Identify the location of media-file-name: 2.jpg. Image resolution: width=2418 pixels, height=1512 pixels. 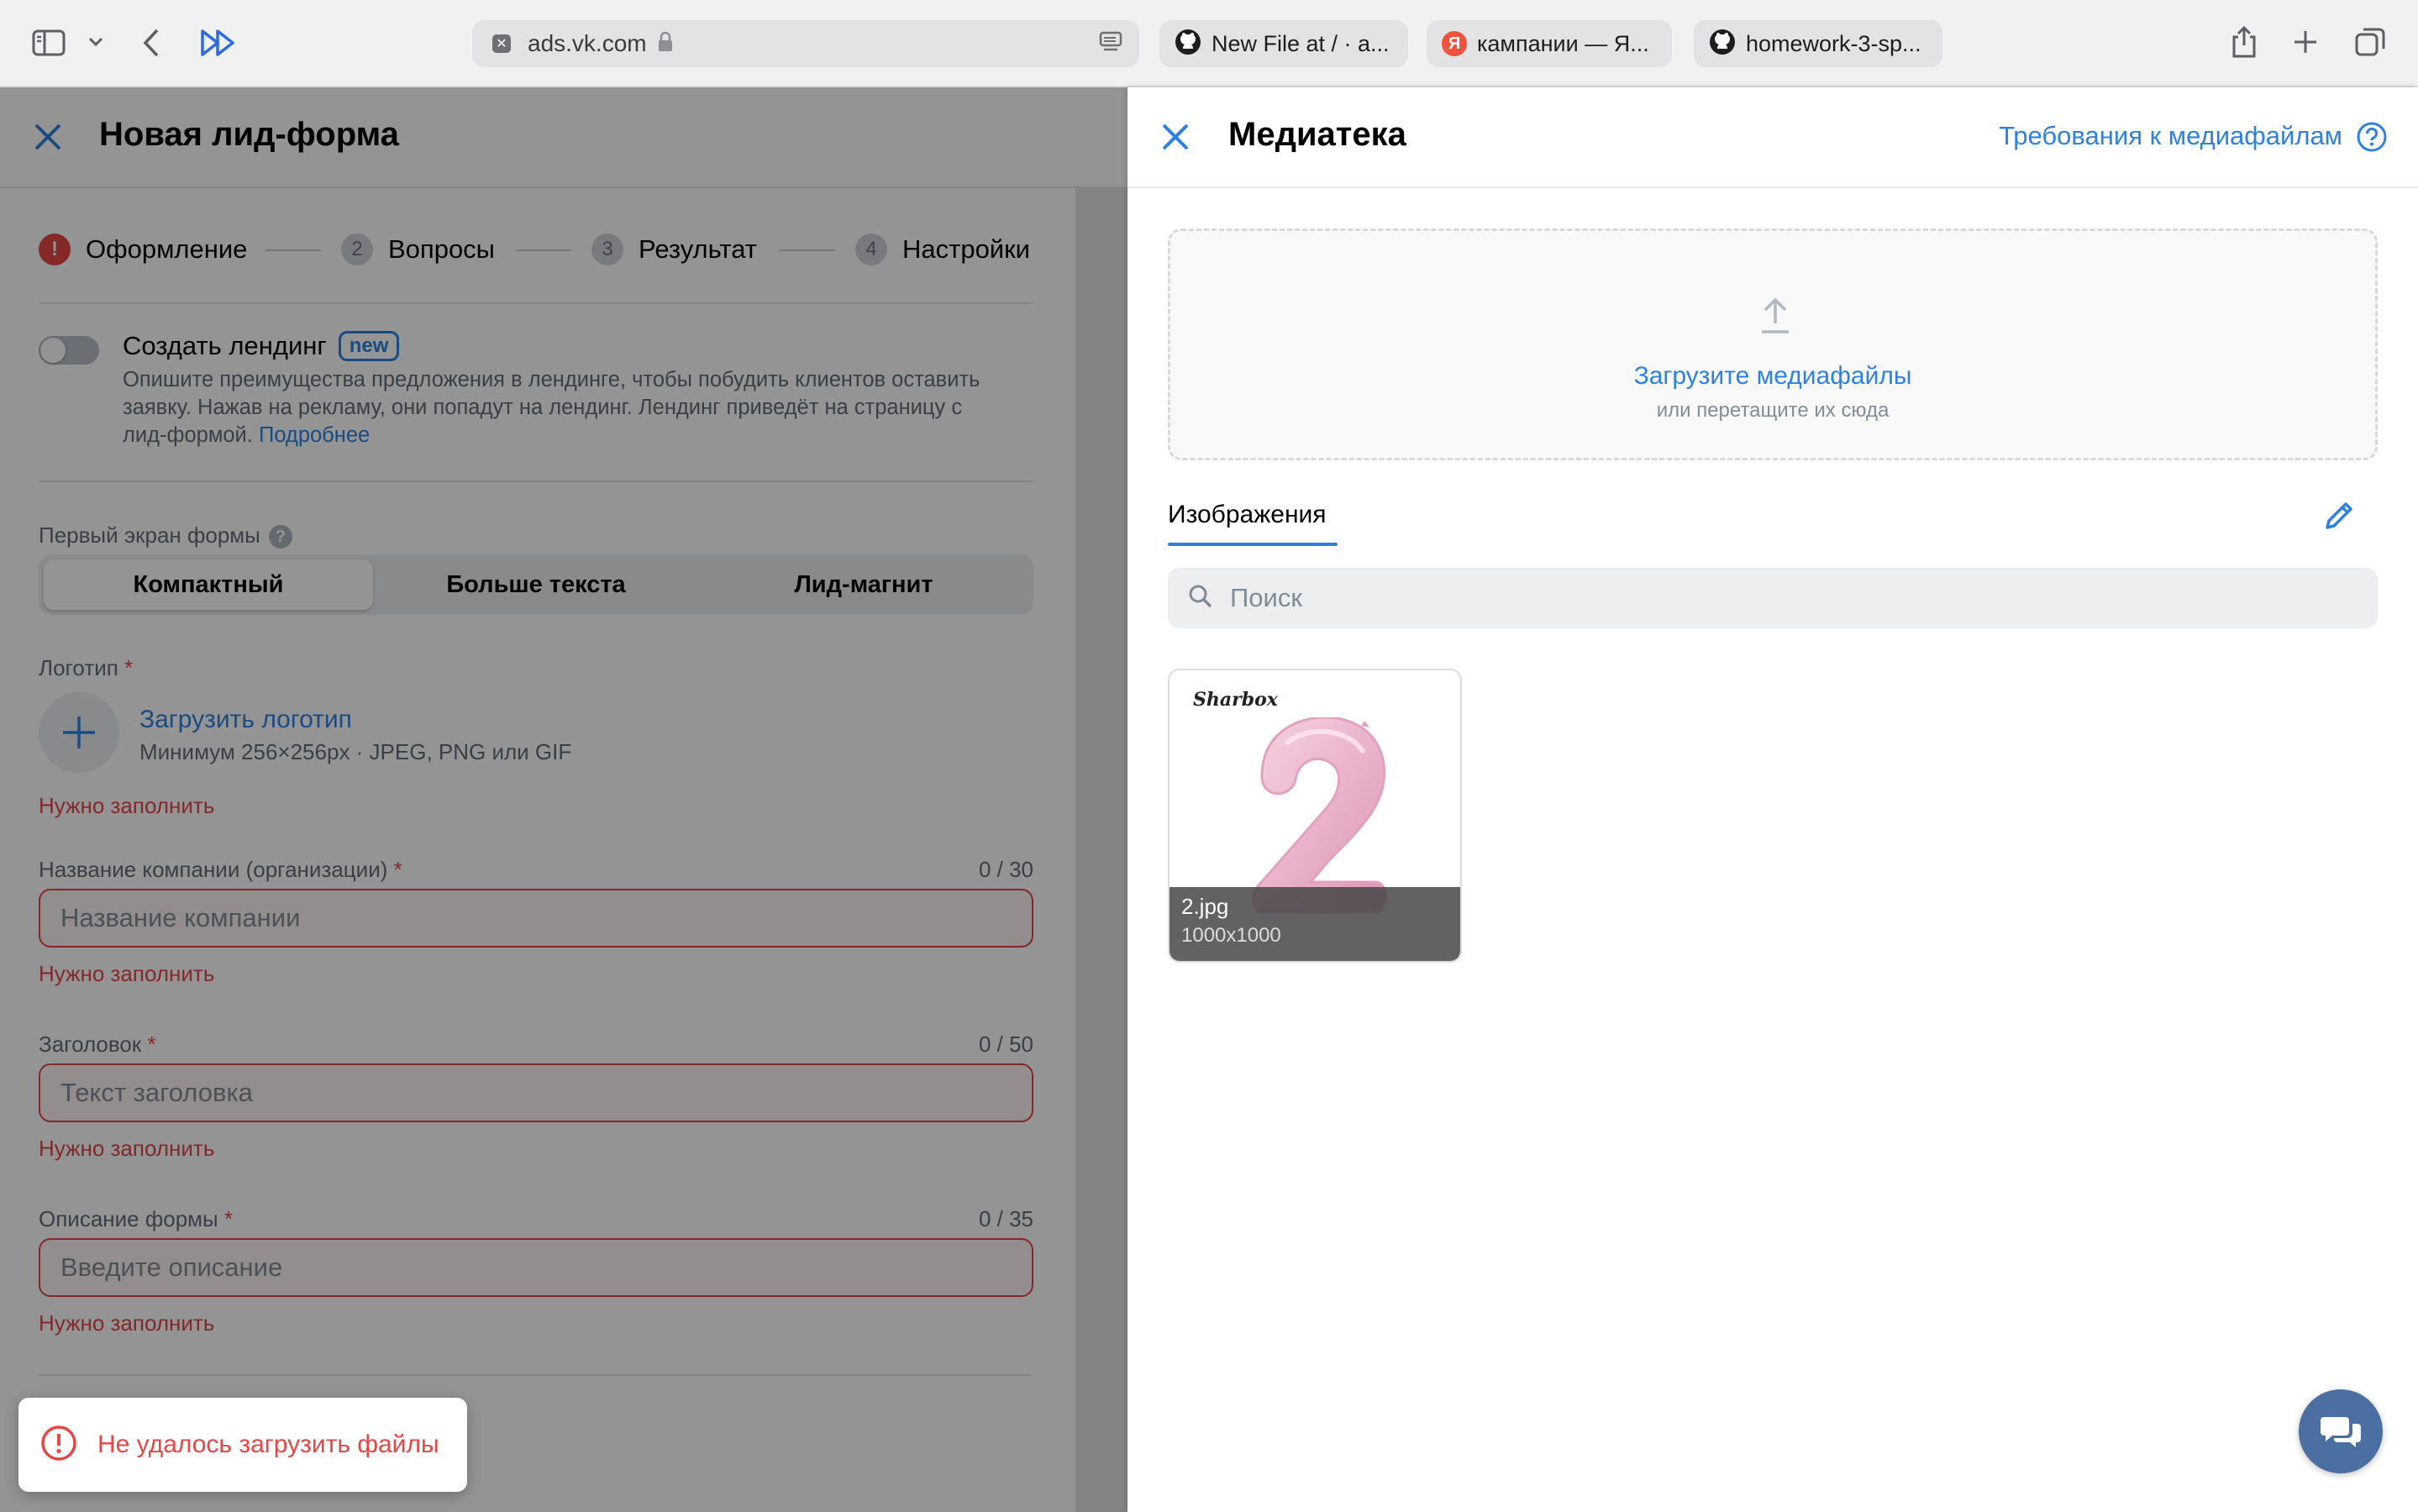
(1205, 906).